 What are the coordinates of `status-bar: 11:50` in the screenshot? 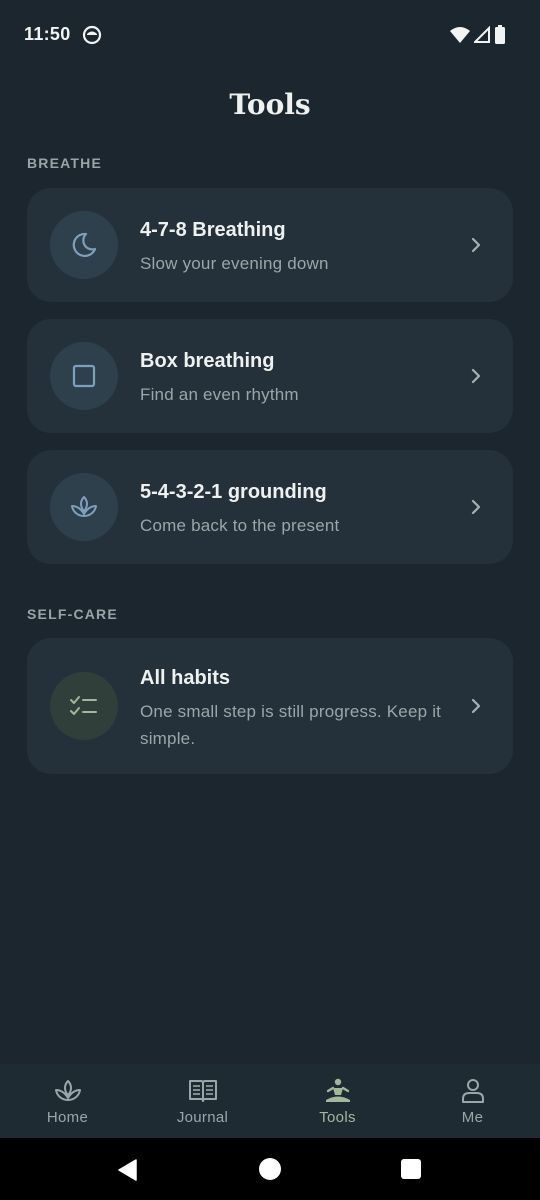 It's located at (270, 35).